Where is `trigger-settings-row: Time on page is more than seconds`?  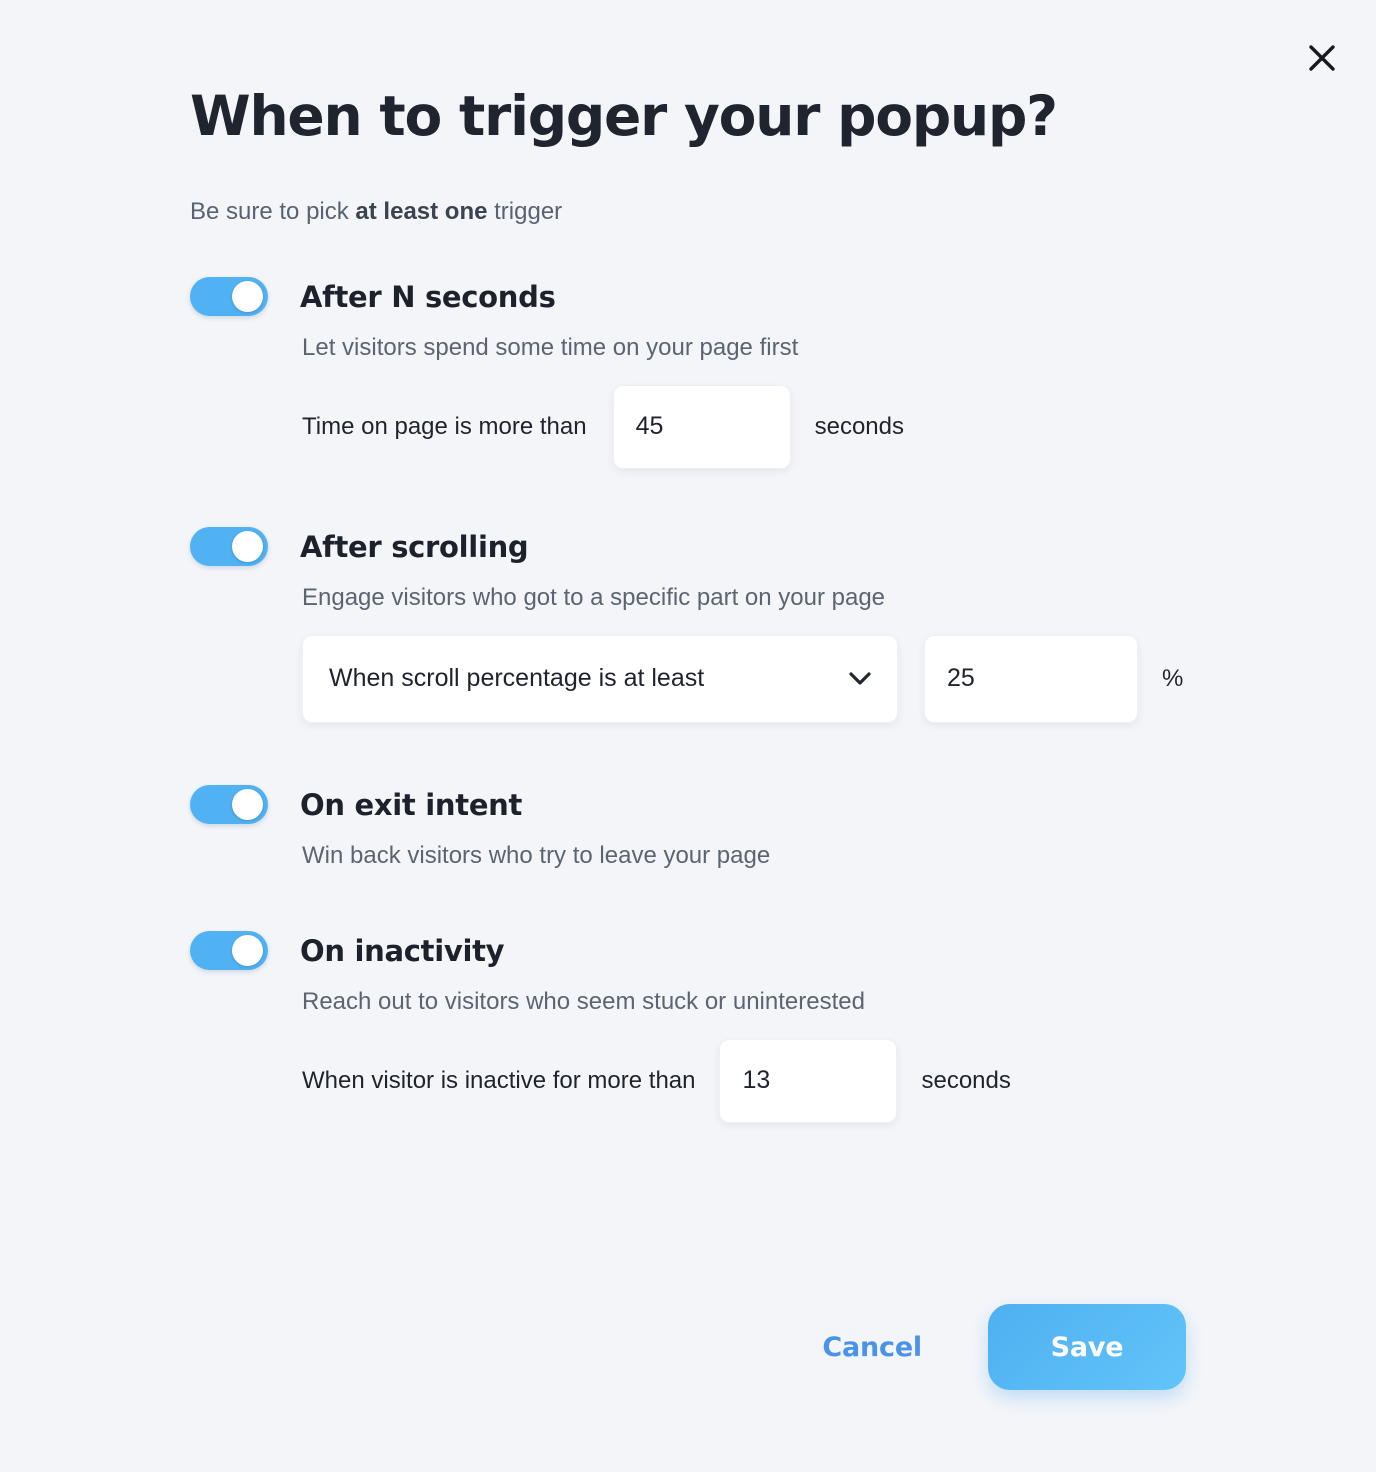
trigger-settings-row: Time on page is more than seconds is located at coordinates (806, 426).